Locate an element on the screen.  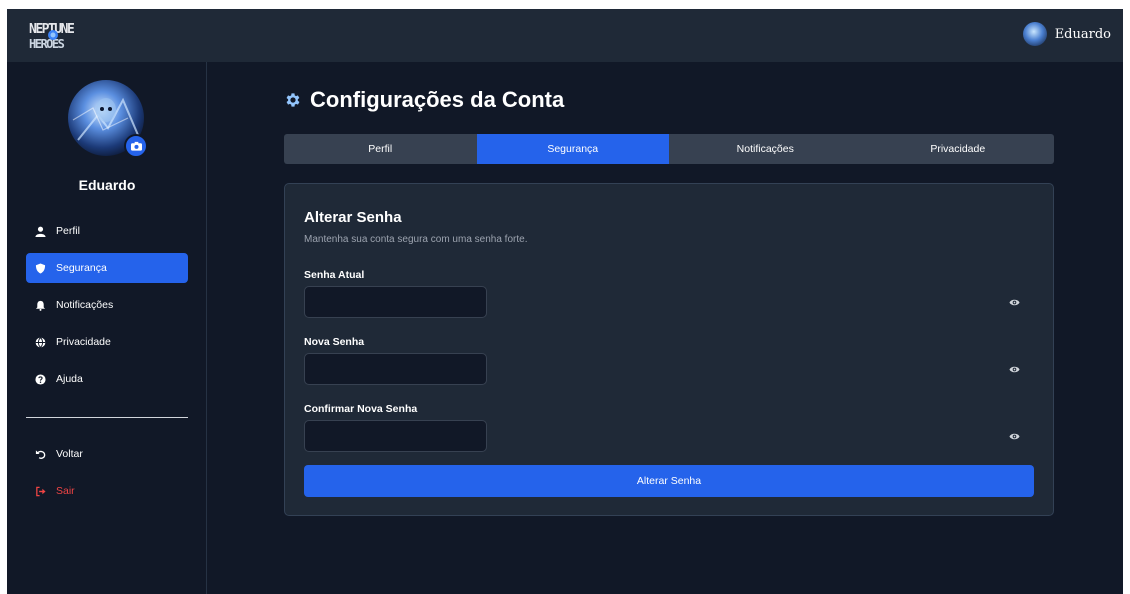
page-title: Configurações da Conta is located at coordinates (424, 100).